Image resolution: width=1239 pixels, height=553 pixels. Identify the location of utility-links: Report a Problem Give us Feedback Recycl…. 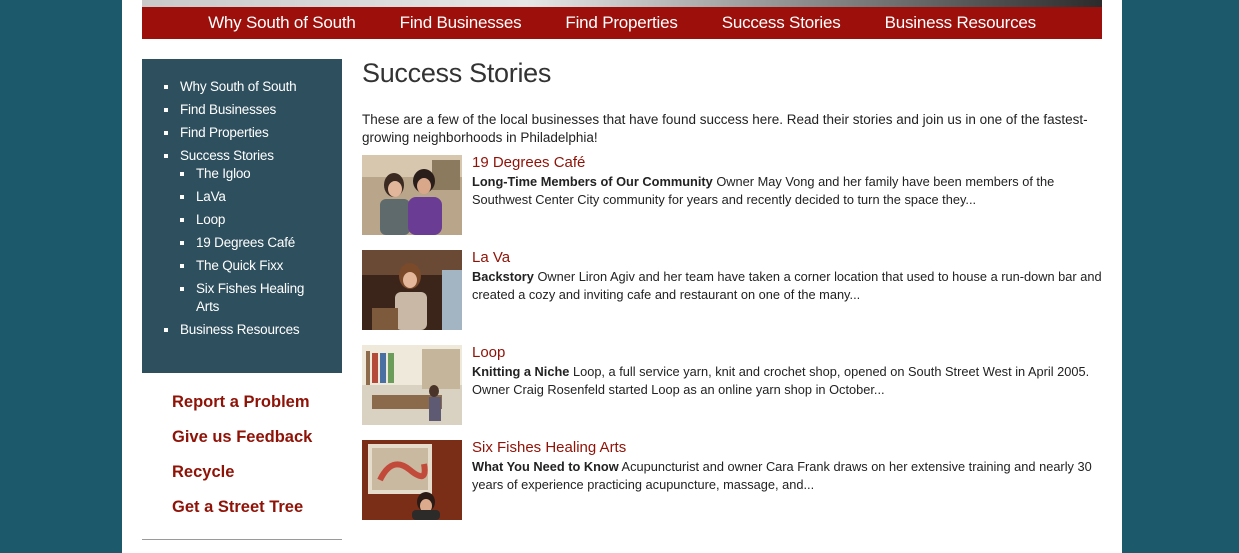
(242, 462).